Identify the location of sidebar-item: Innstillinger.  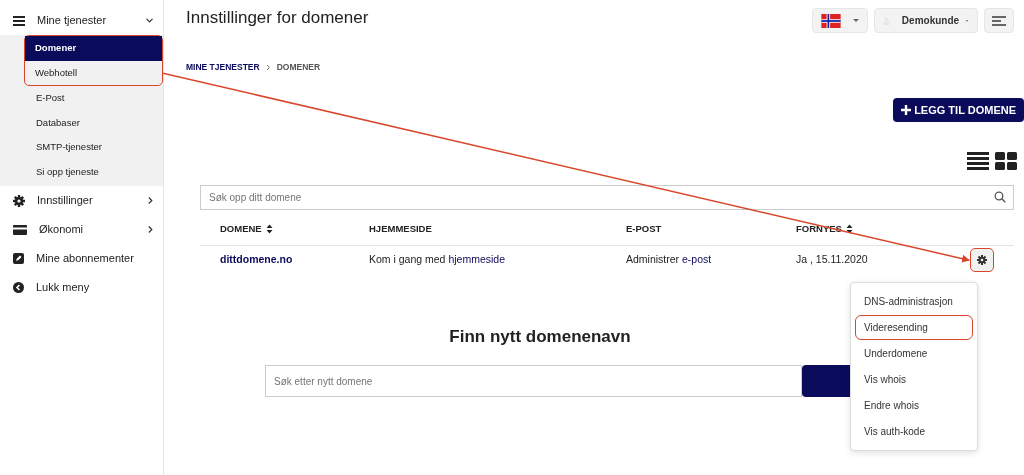
(81, 200).